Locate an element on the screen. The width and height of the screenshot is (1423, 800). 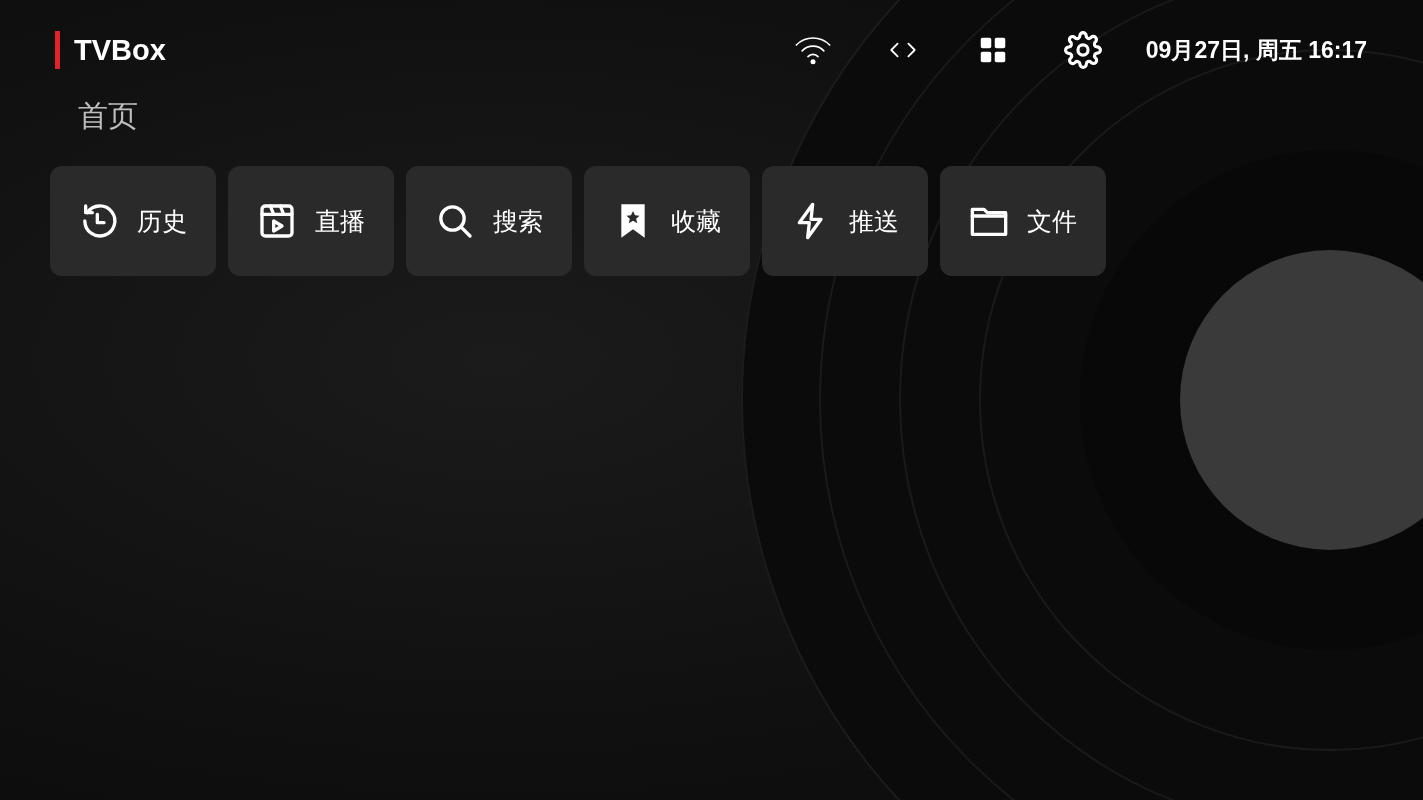
apps-grid-icon is located at coordinates (992, 50).